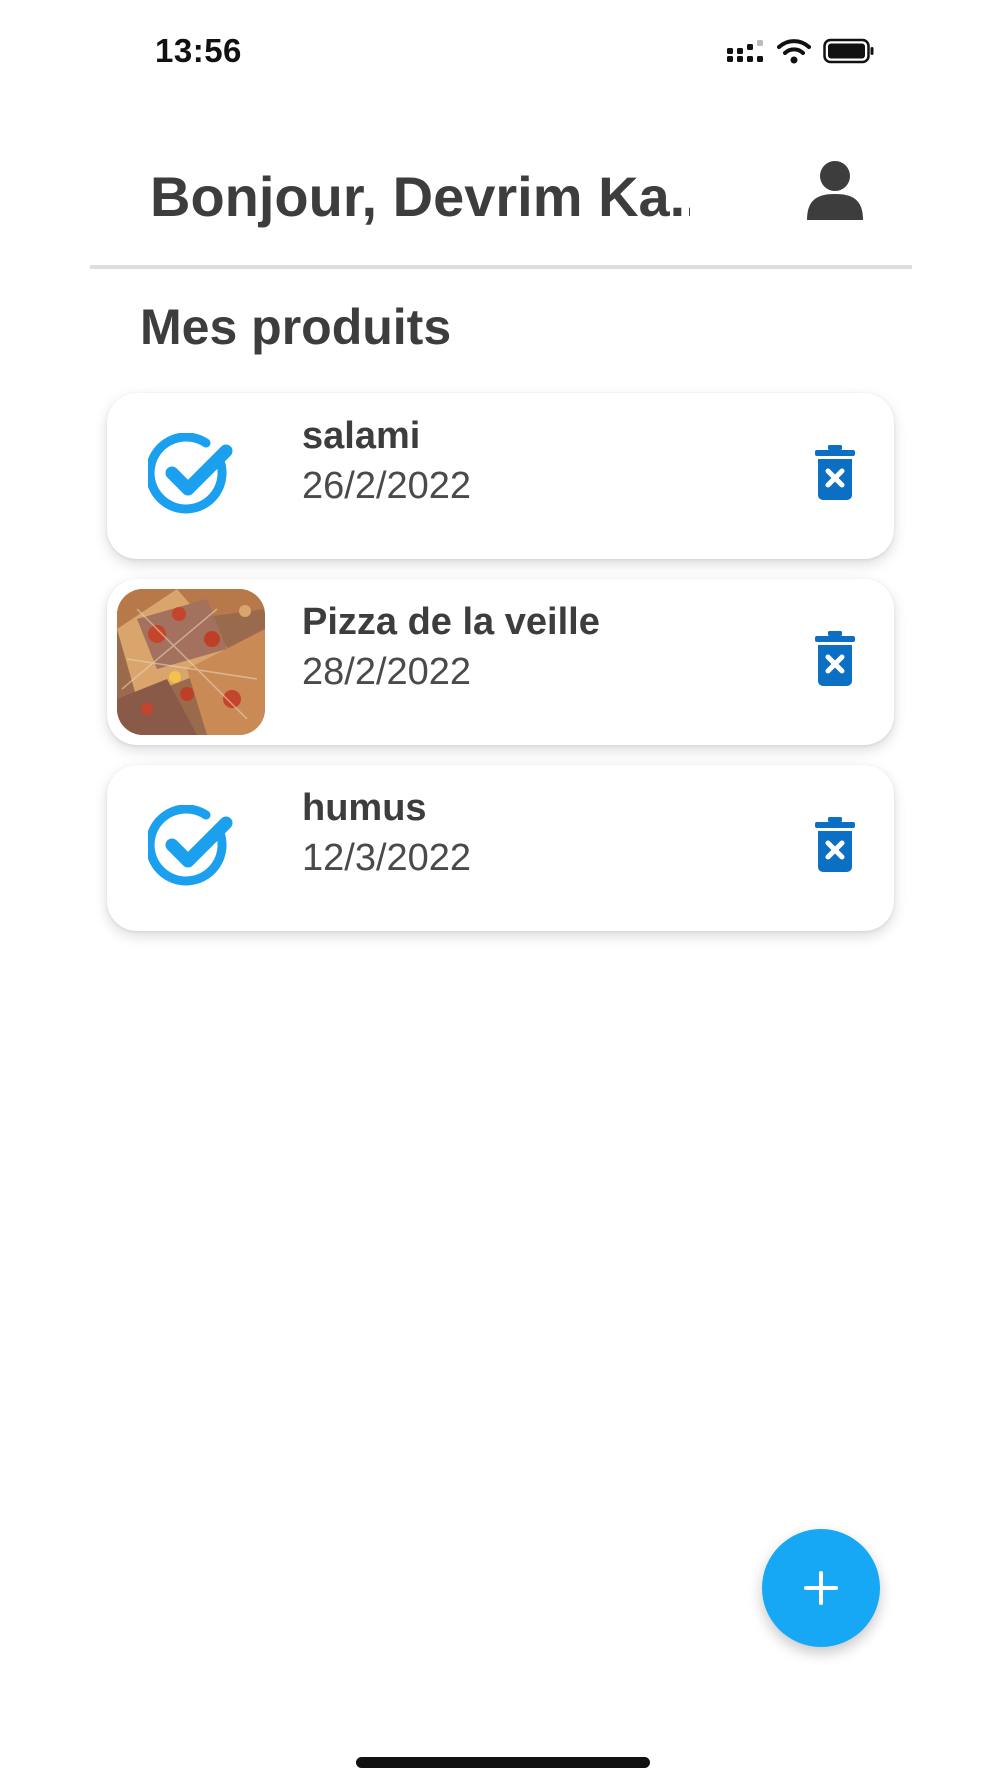 The height and width of the screenshot is (1778, 1000). What do you see at coordinates (364, 808) in the screenshot?
I see `product-name: humus` at bounding box center [364, 808].